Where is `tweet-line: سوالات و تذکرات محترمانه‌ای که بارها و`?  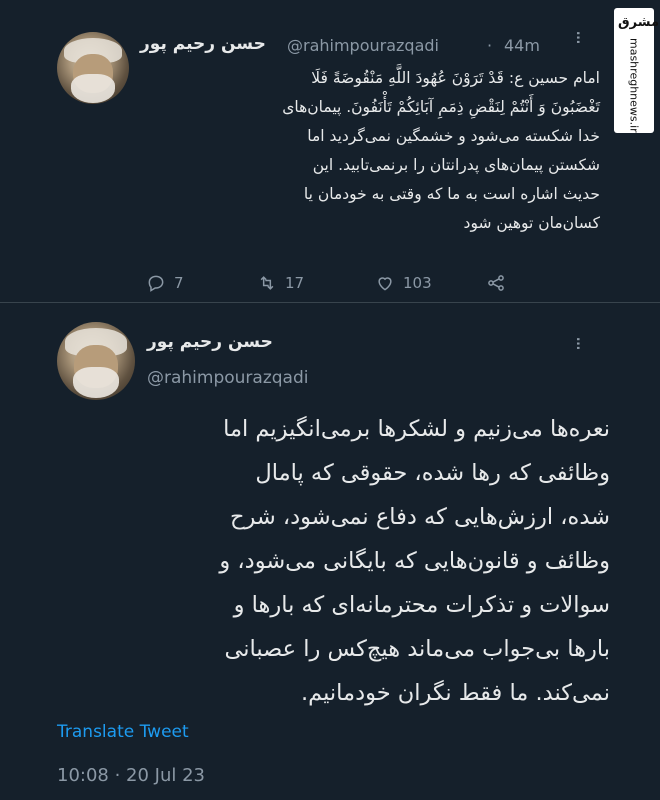
tweet-line: سوالات و تذکرات محترمانه‌ای که بارها و is located at coordinates (421, 605).